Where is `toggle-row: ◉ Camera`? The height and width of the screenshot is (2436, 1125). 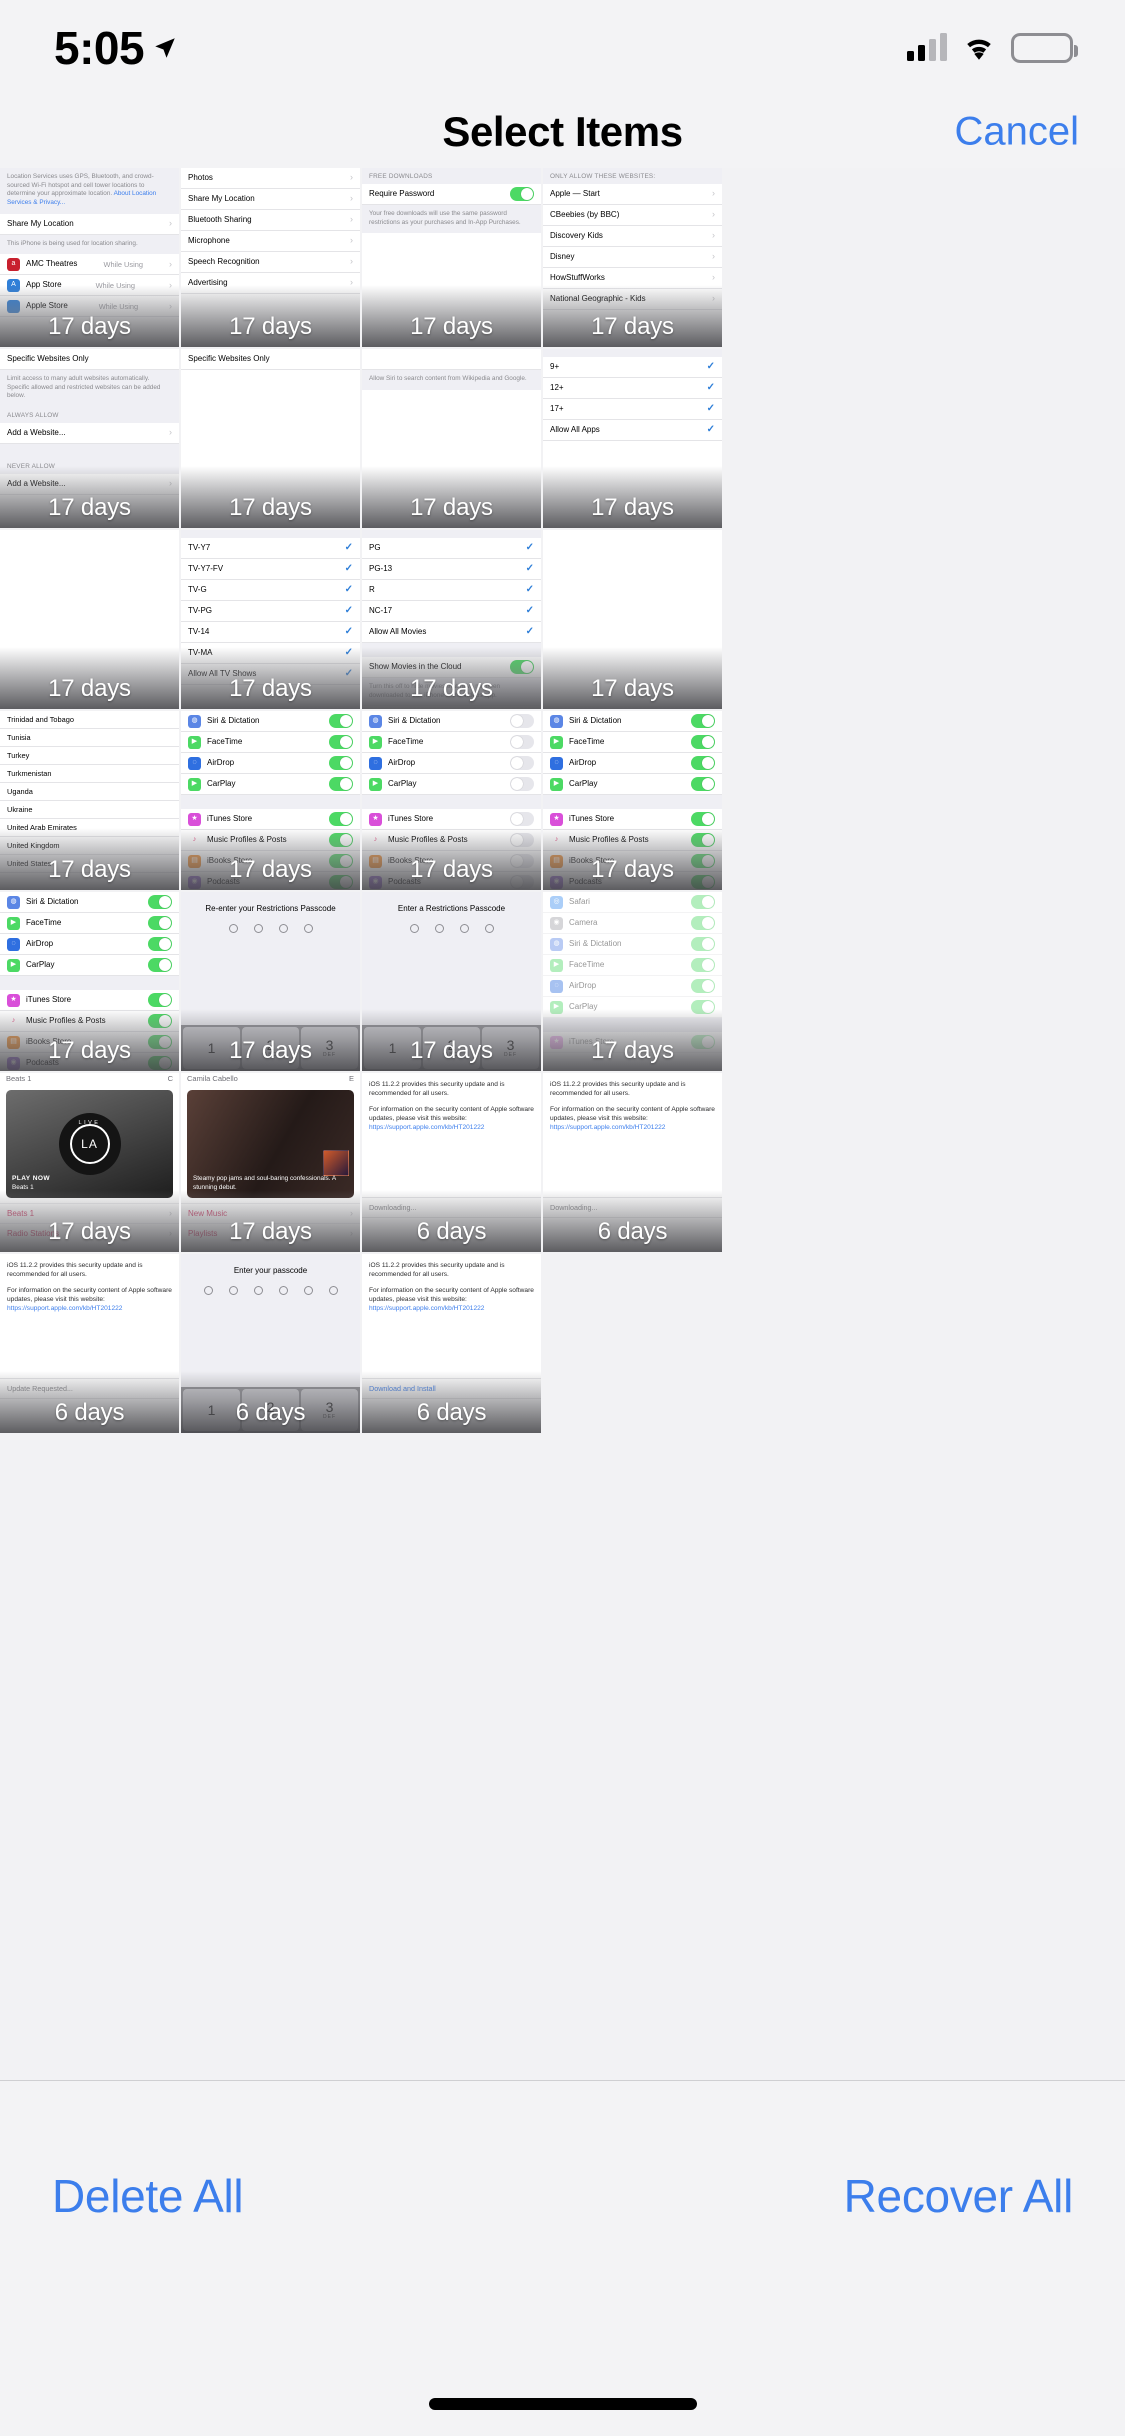
toggle-row: ◉ Camera is located at coordinates (632, 923).